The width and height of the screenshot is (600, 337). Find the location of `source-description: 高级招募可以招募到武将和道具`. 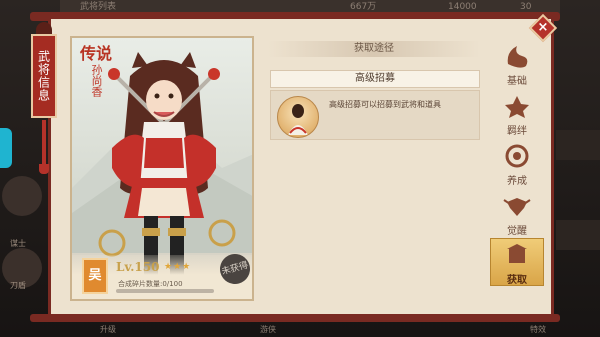

source-description: 高级招募可以招募到武将和道具 is located at coordinates (385, 104).